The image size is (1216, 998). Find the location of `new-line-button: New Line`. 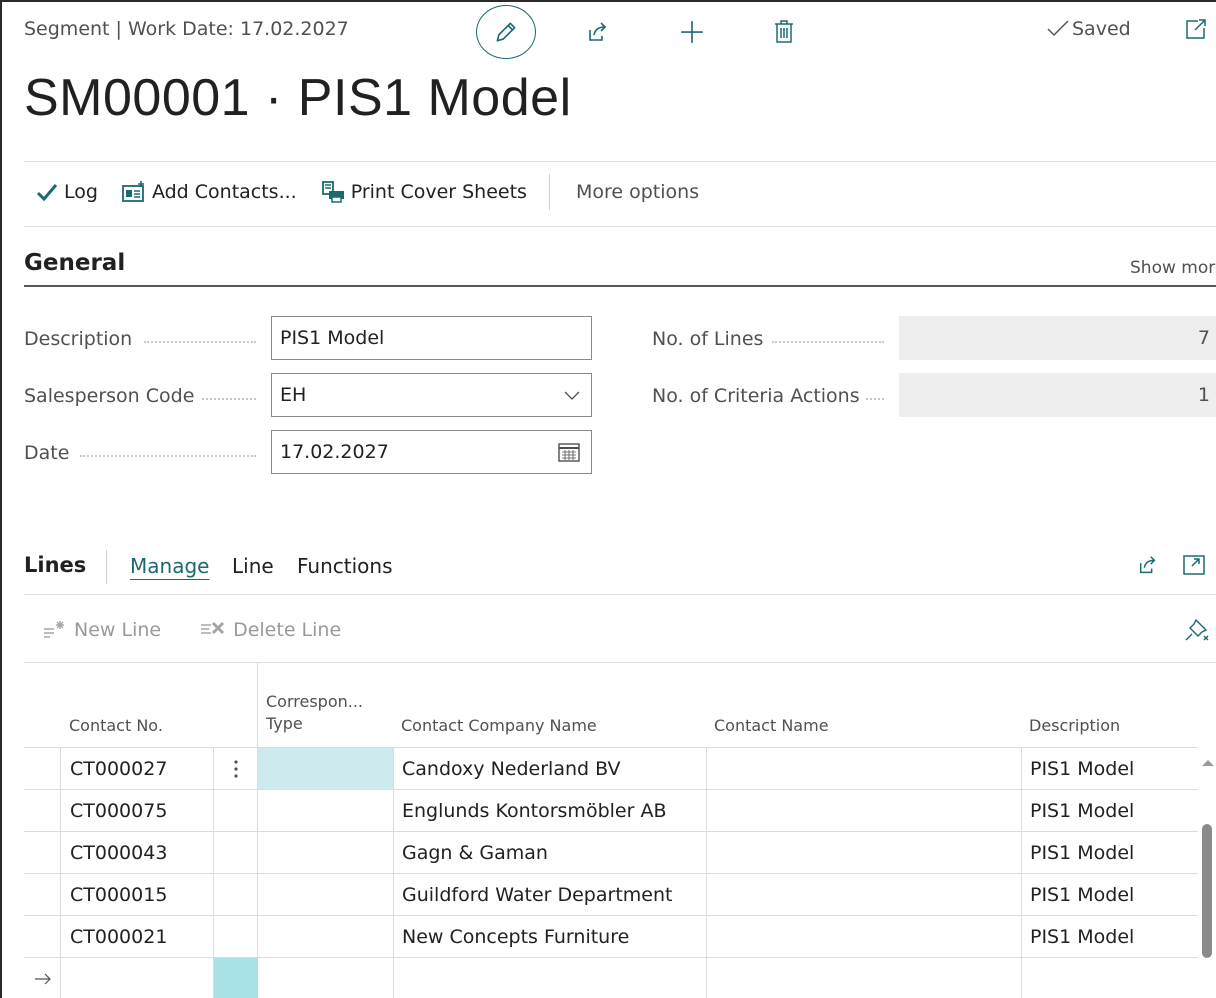

new-line-button: New Line is located at coordinates (101, 630).